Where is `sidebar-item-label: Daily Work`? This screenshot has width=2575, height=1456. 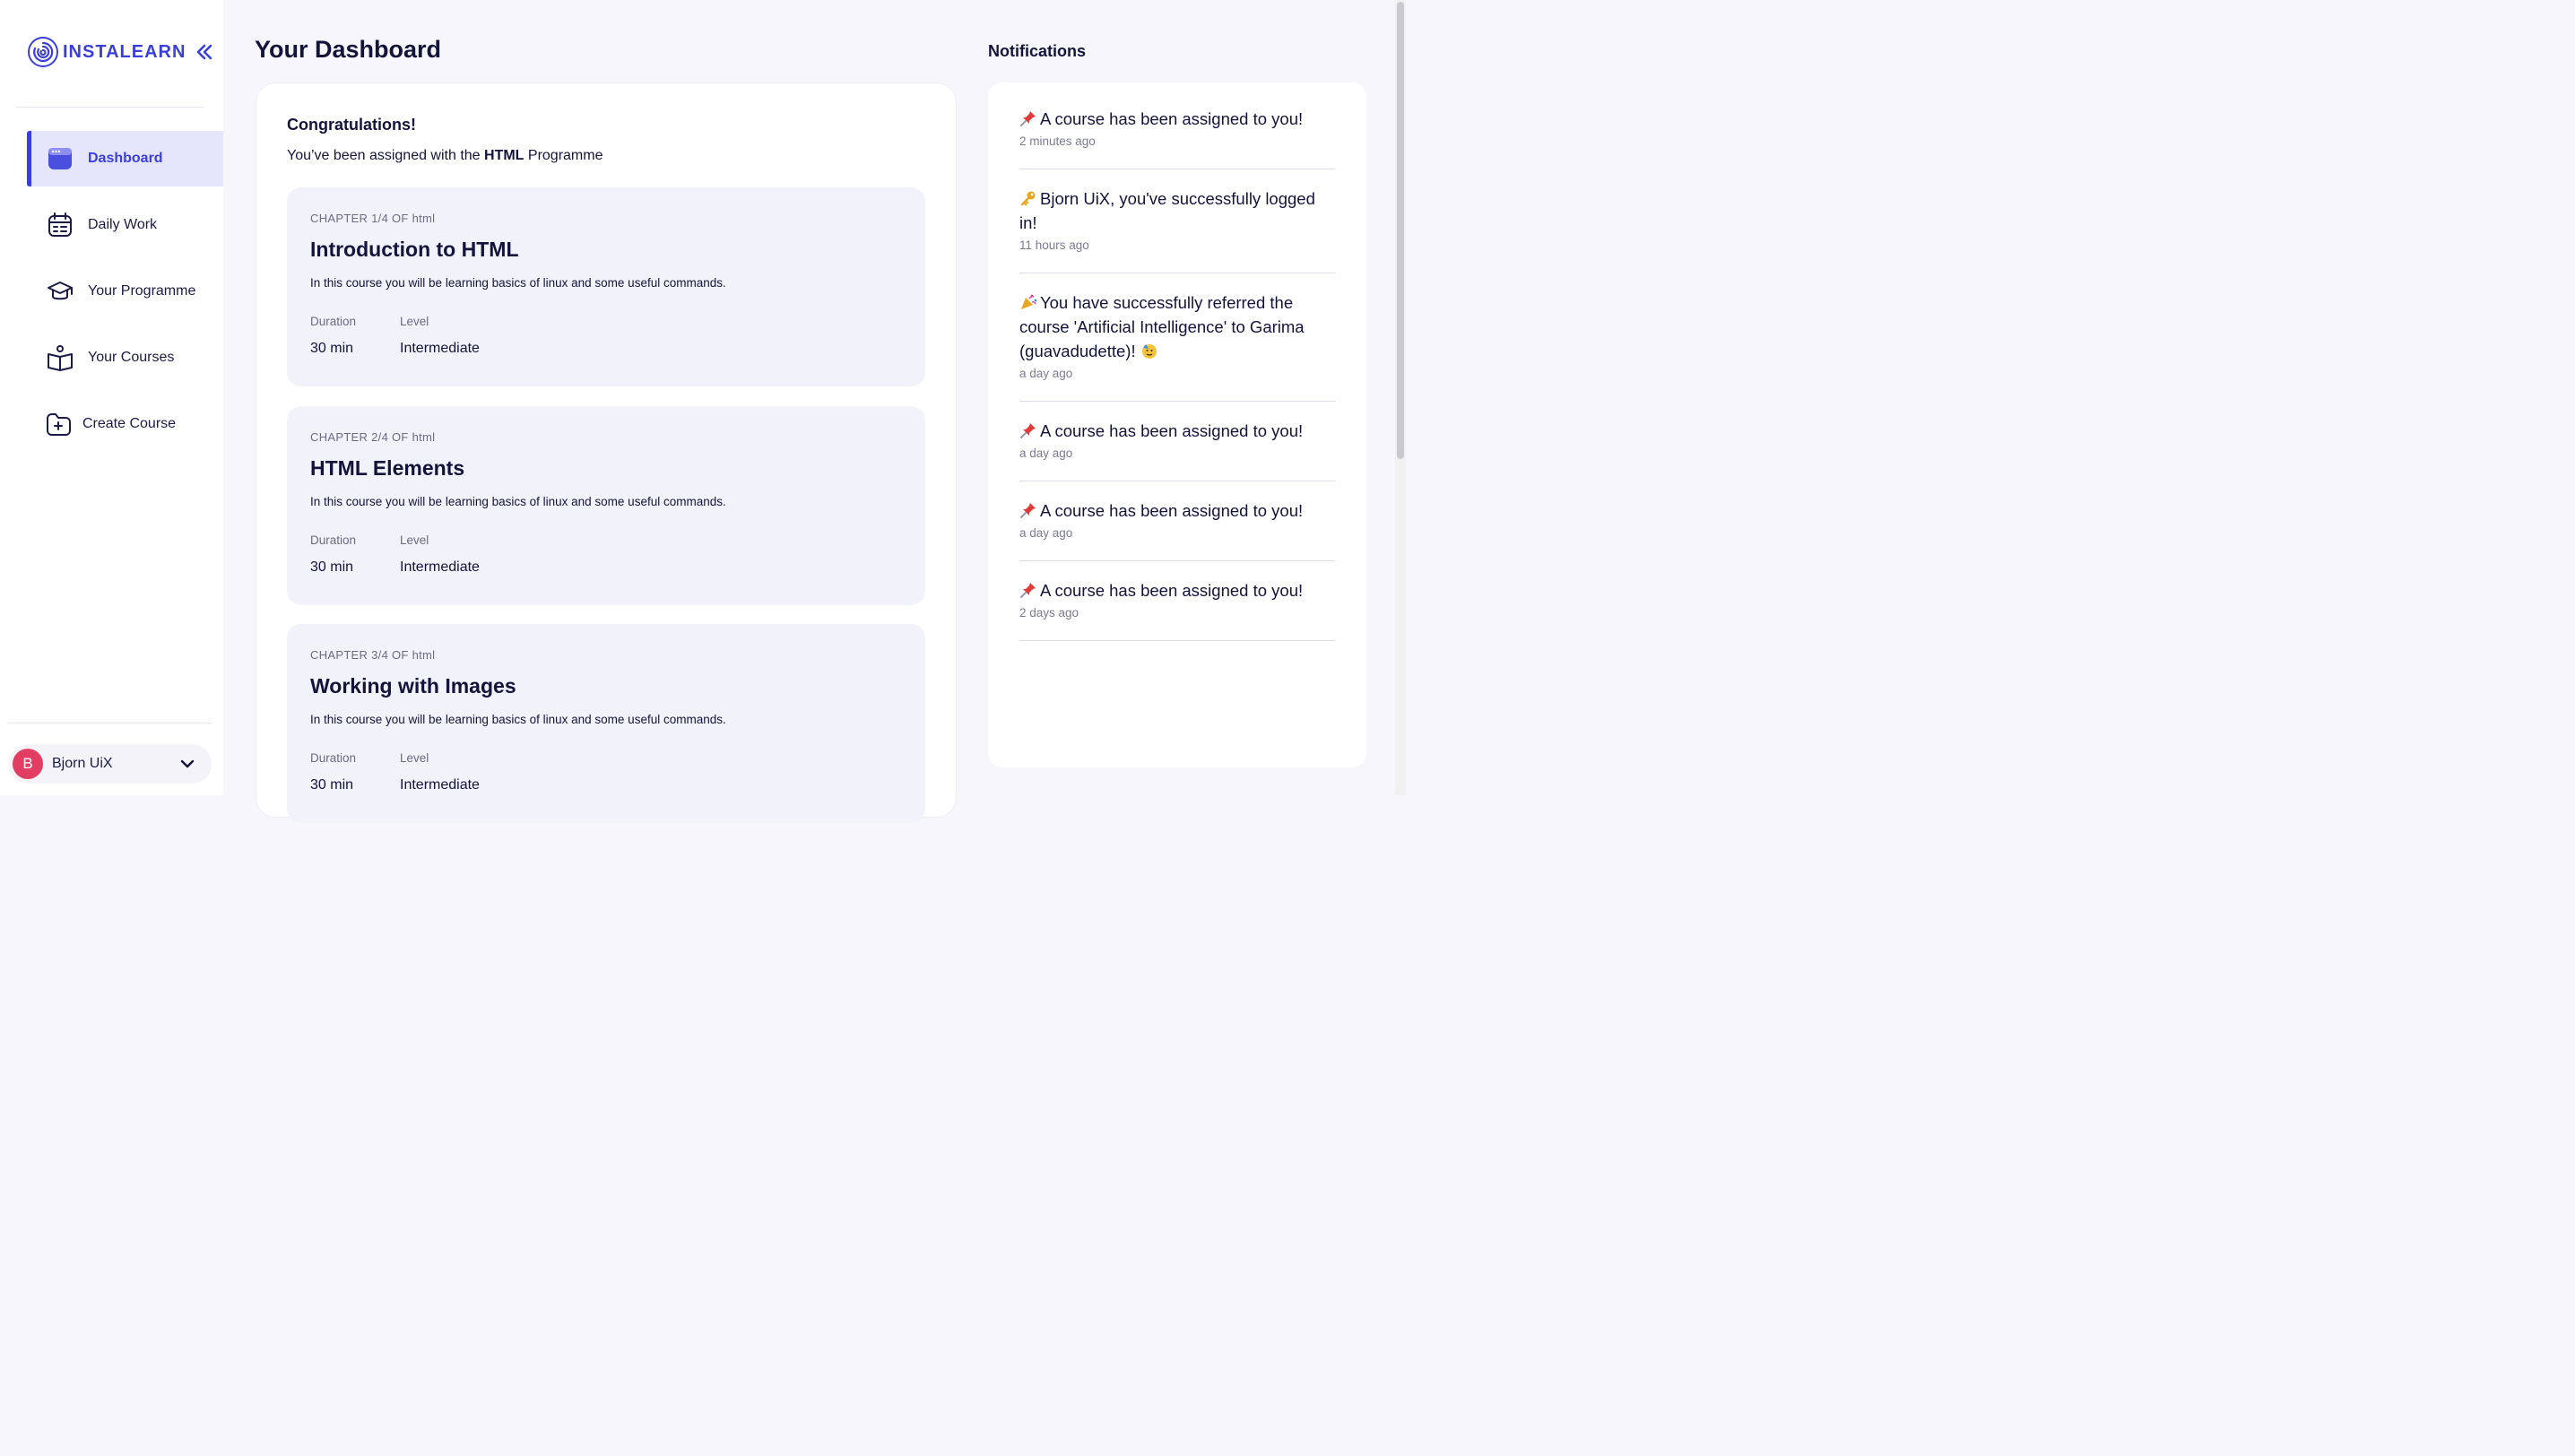 sidebar-item-label: Daily Work is located at coordinates (123, 224).